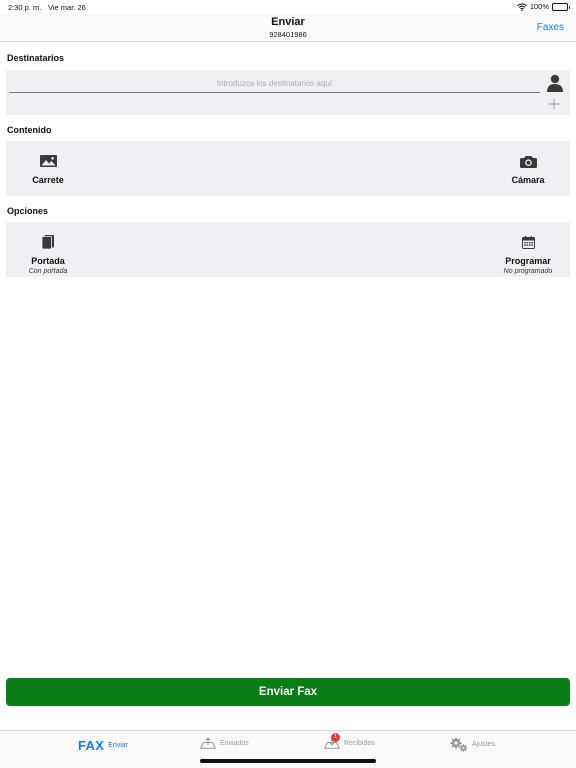 The width and height of the screenshot is (576, 768). What do you see at coordinates (528, 271) in the screenshot?
I see `schedule-status: No programado` at bounding box center [528, 271].